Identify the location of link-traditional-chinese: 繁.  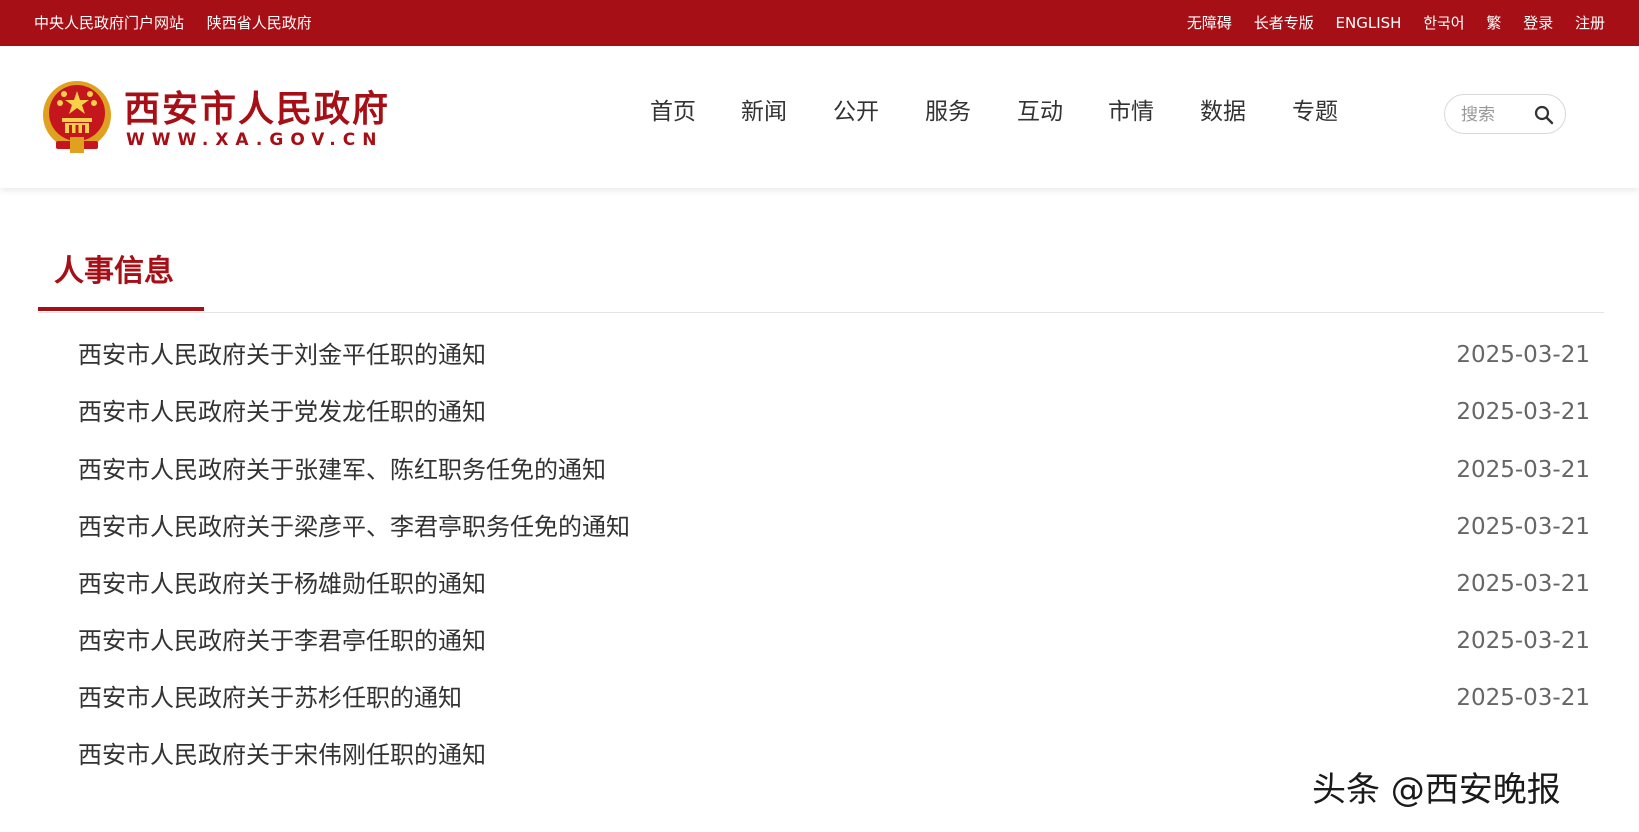
(1493, 23).